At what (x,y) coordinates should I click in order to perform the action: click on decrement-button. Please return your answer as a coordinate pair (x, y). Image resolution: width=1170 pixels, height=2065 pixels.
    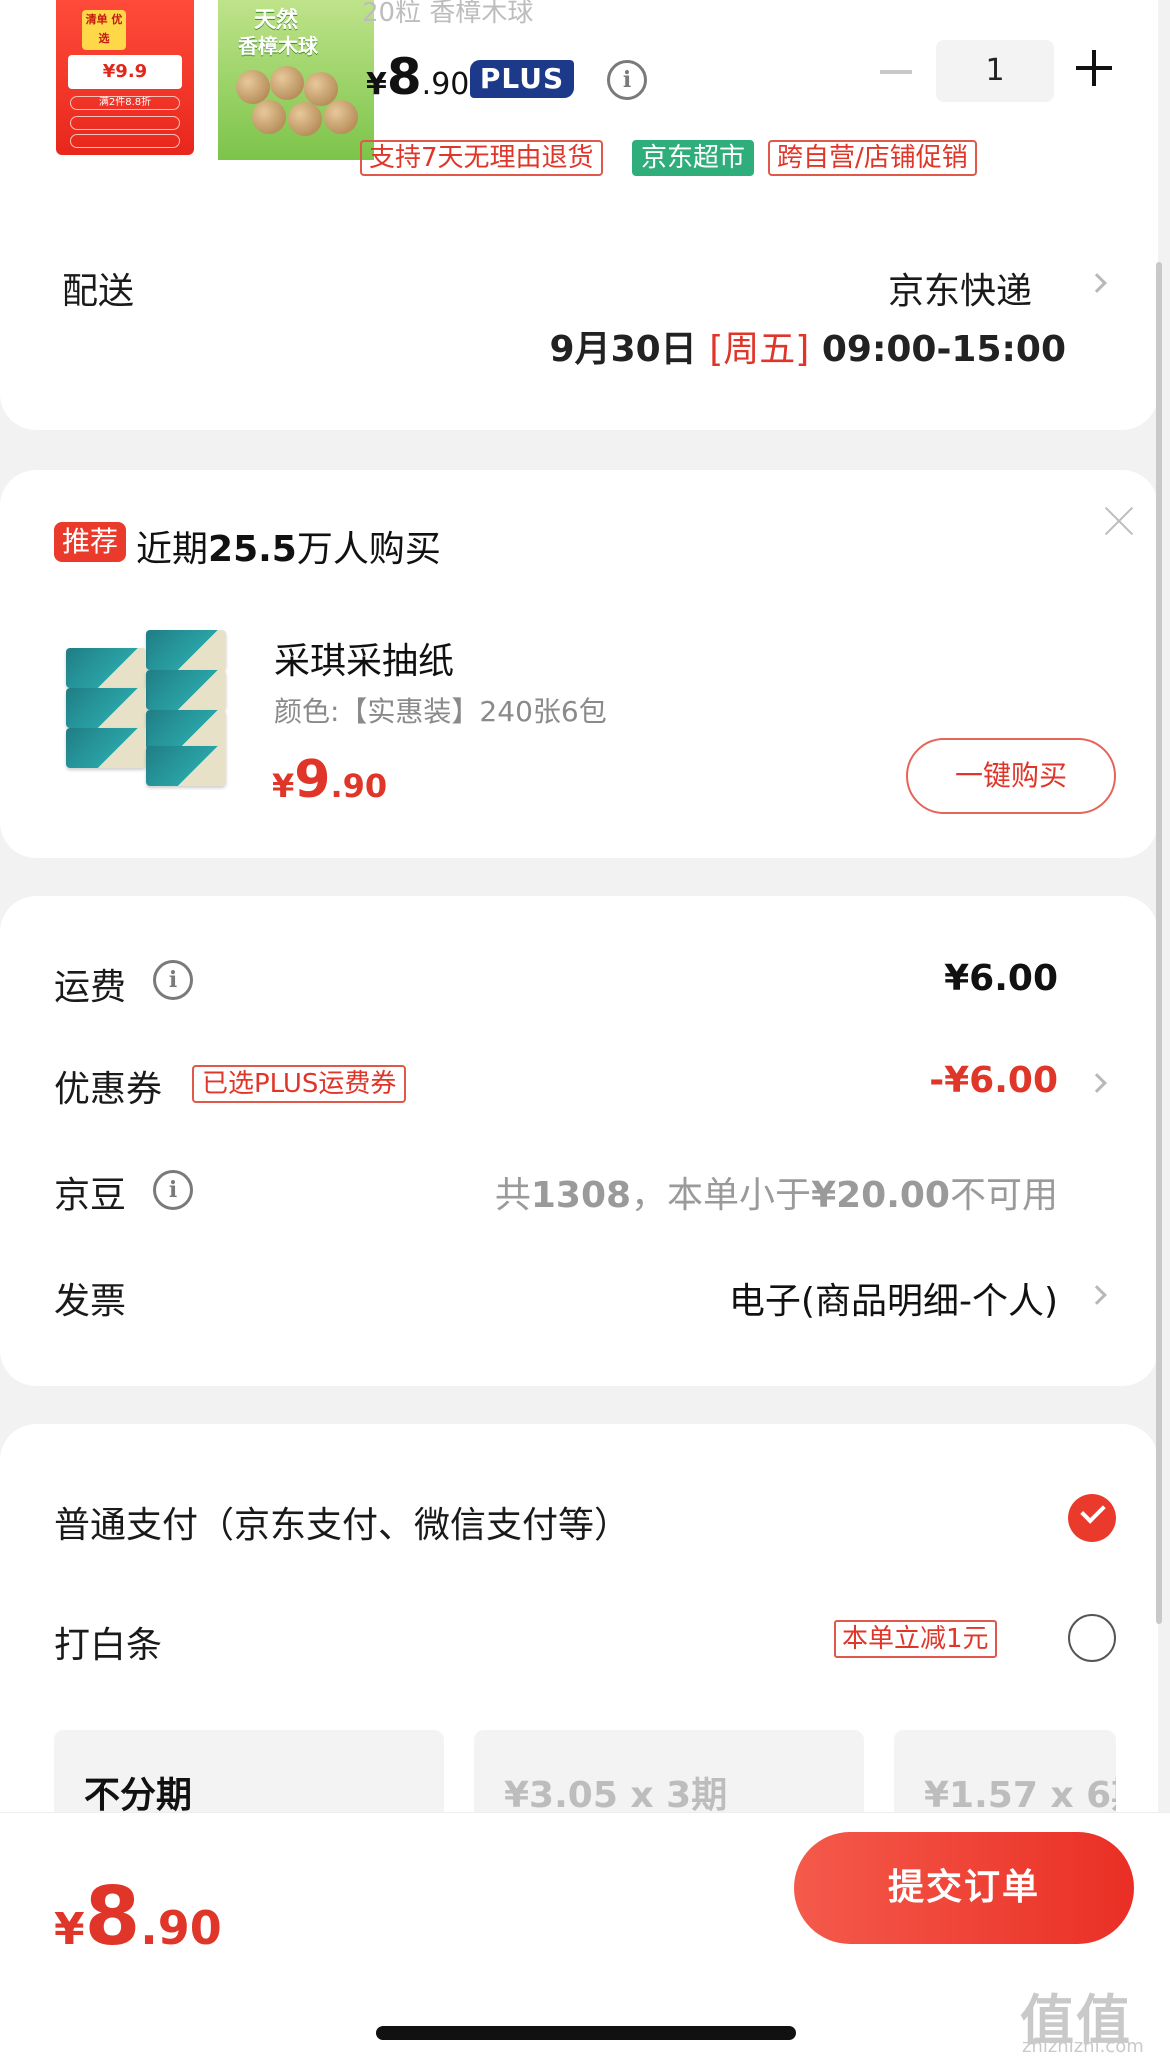
    Looking at the image, I should click on (896, 72).